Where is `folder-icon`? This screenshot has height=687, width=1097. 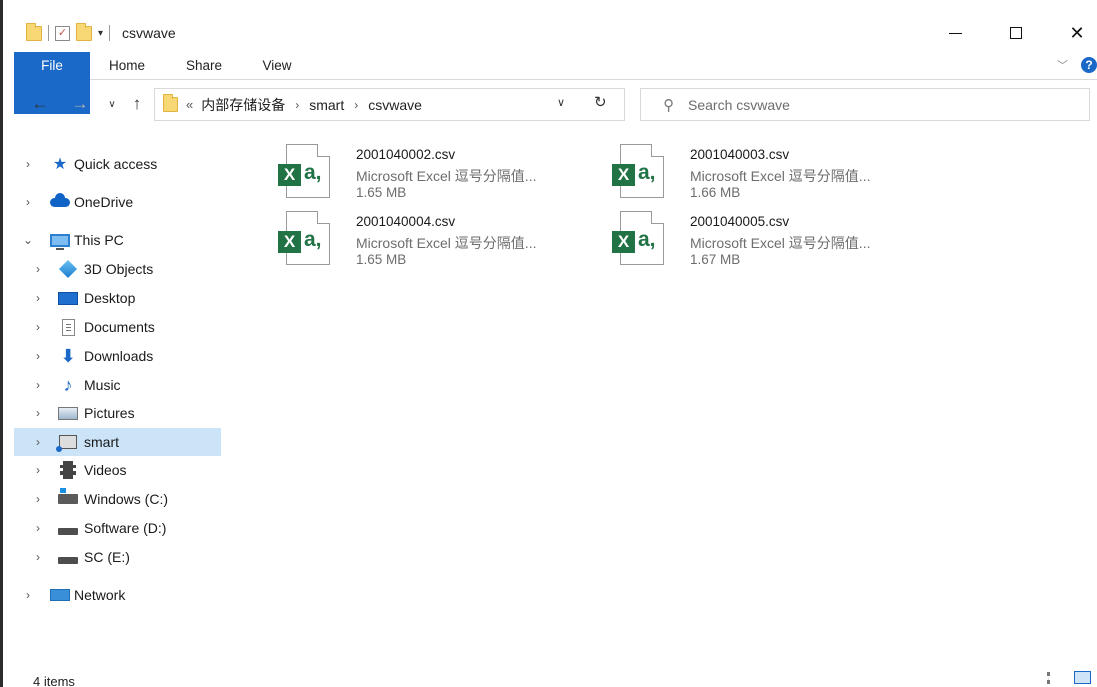
folder-icon is located at coordinates (170, 103).